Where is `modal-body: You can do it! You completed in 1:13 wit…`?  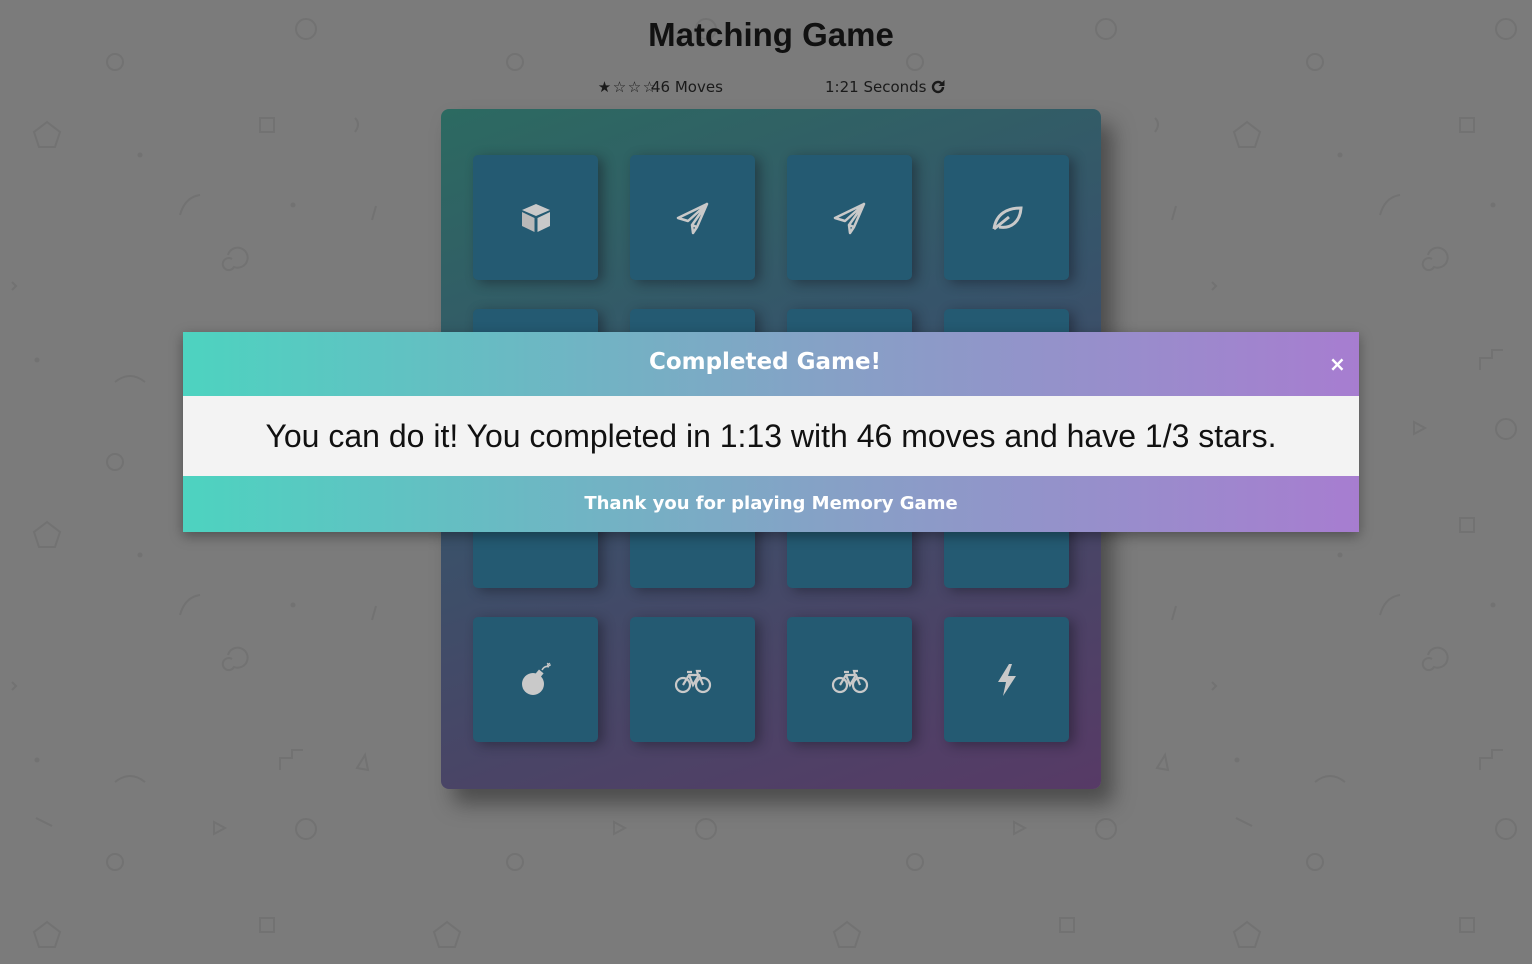
modal-body: You can do it! You completed in 1:13 wit… is located at coordinates (771, 436).